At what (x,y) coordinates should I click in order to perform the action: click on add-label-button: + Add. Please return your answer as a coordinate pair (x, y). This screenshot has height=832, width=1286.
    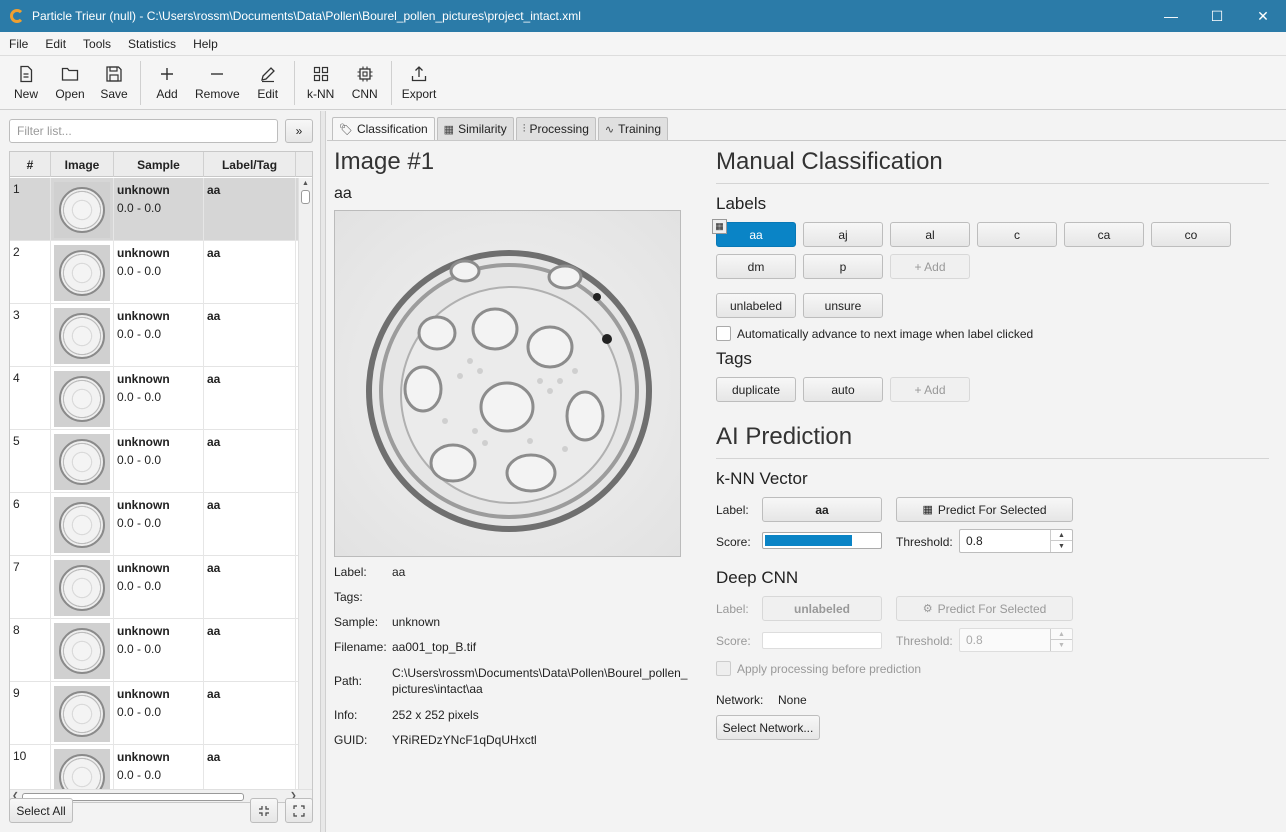
    Looking at the image, I should click on (930, 266).